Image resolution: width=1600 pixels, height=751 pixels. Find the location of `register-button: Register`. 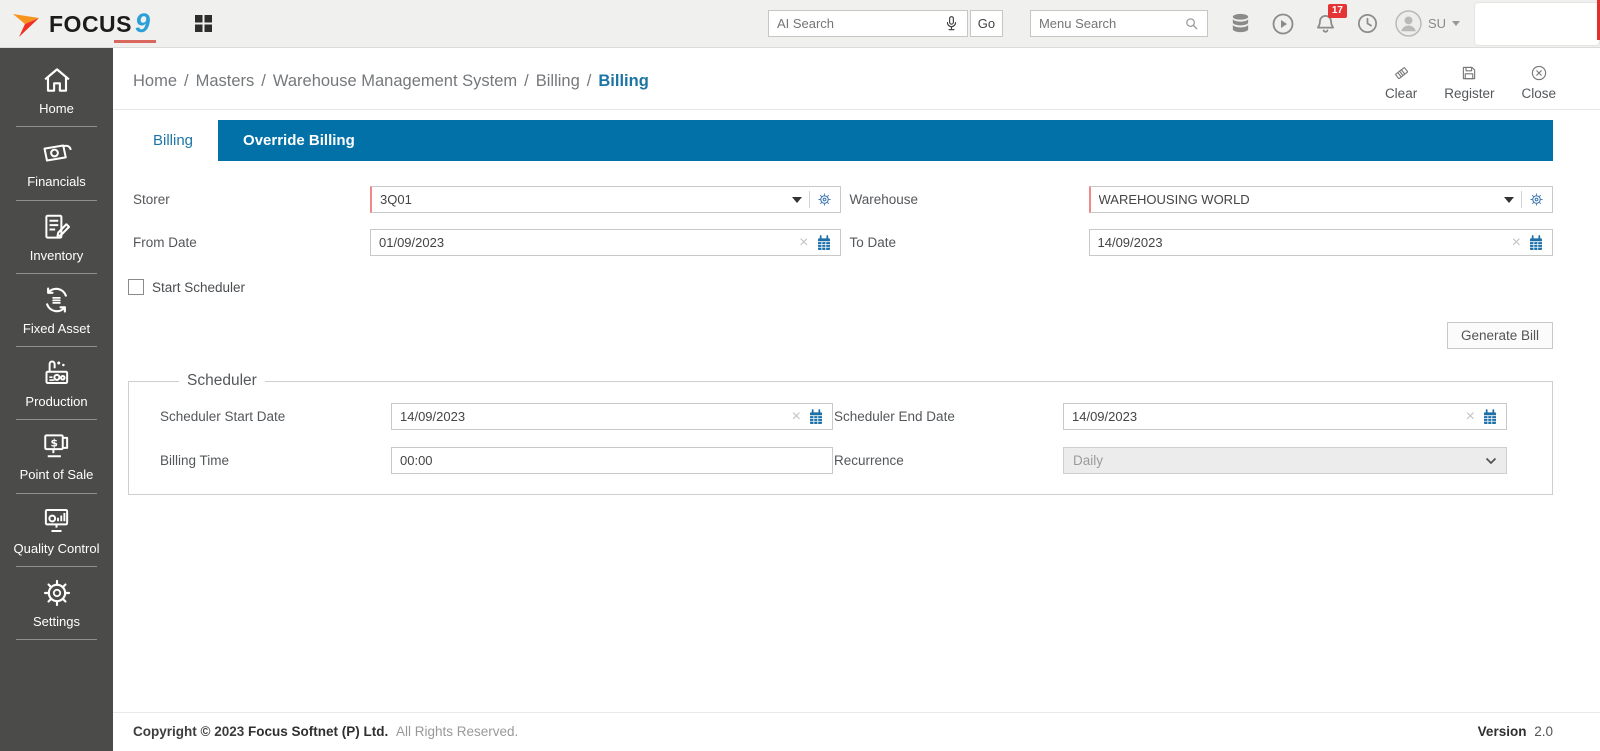

register-button: Register is located at coordinates (1469, 82).